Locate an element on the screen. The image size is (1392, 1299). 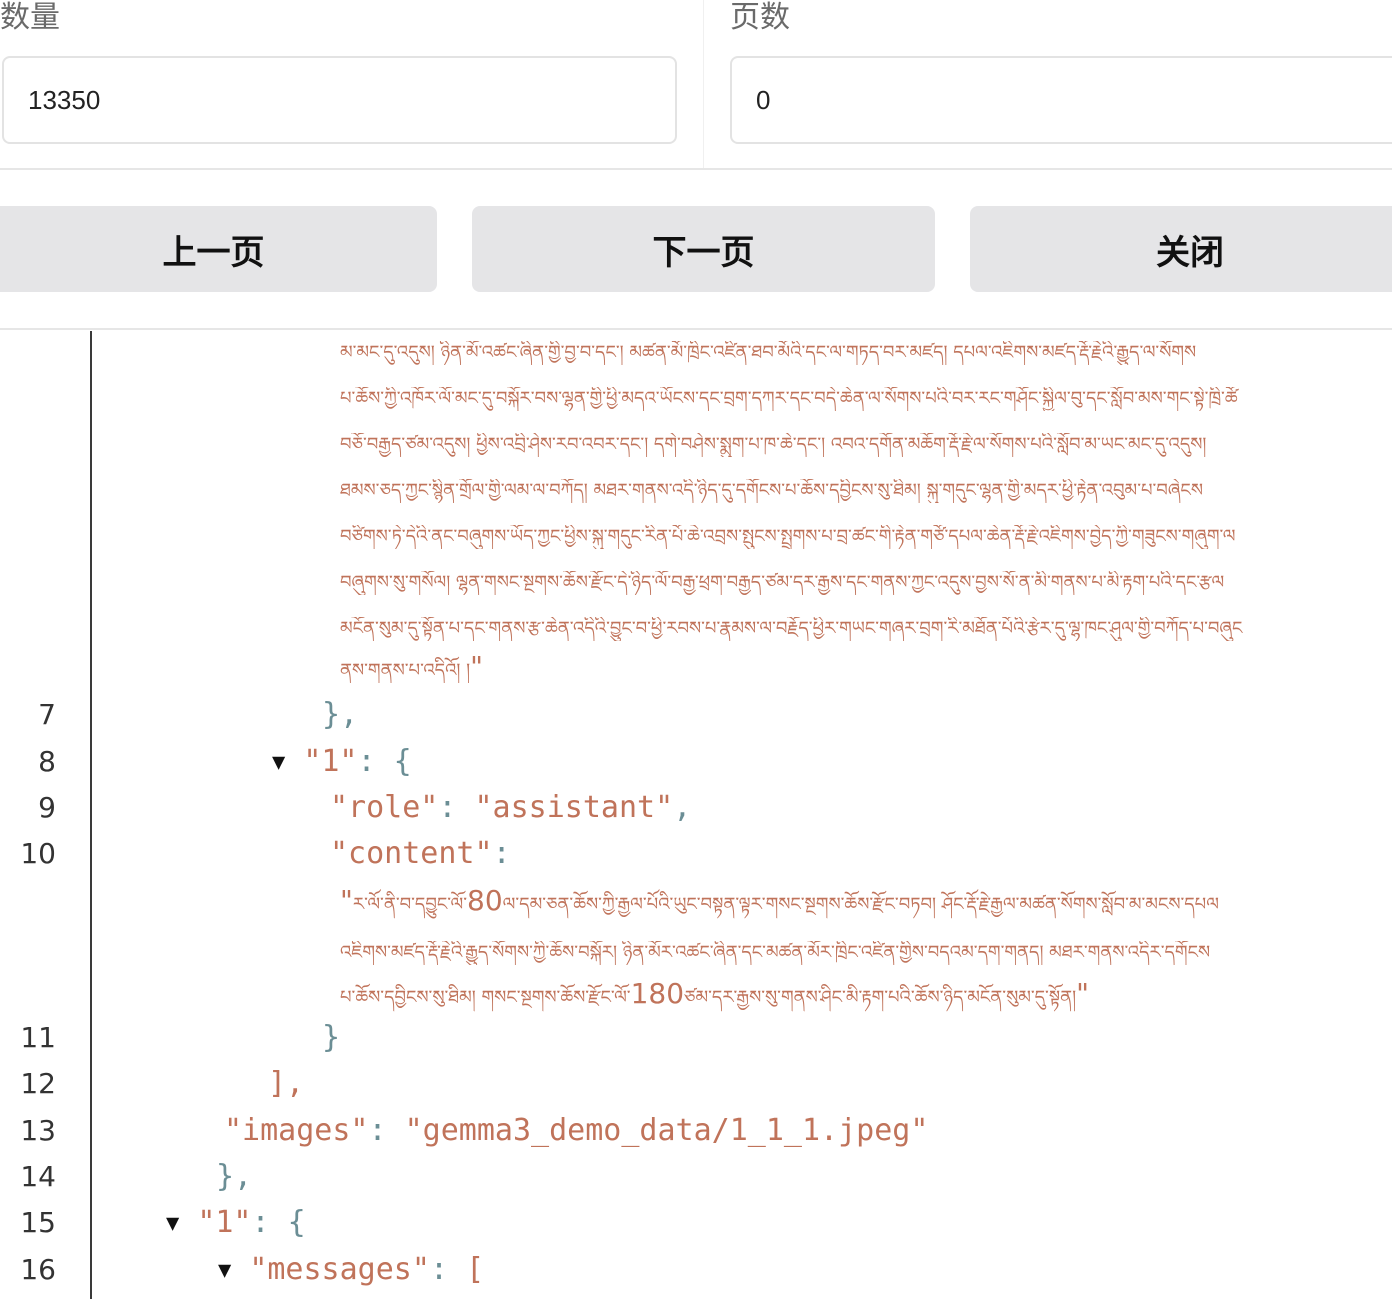
tibetan-text: ར་ལོ་ནི་བ་དབྱུང་ལོ་ is located at coordinates (410, 904).